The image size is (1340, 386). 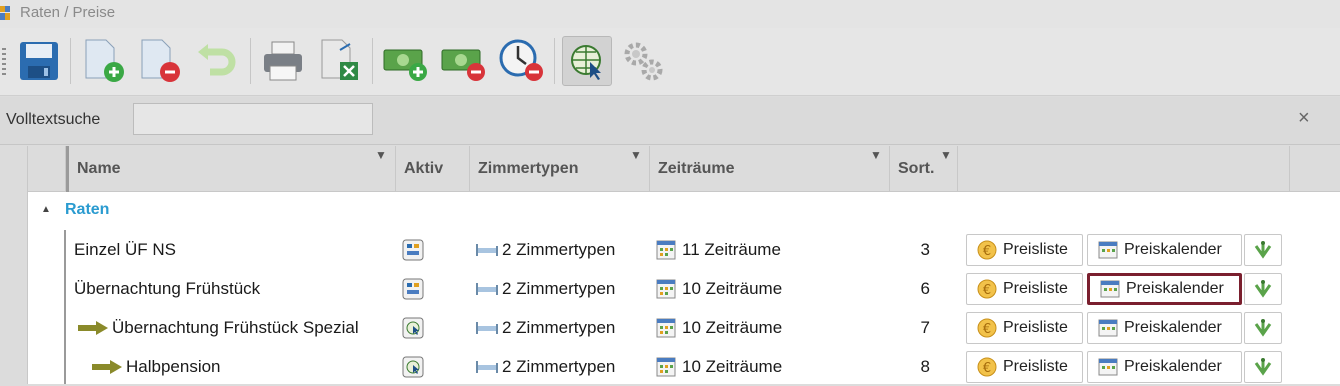 I want to click on calendar-icon, so click(x=1108, y=367).